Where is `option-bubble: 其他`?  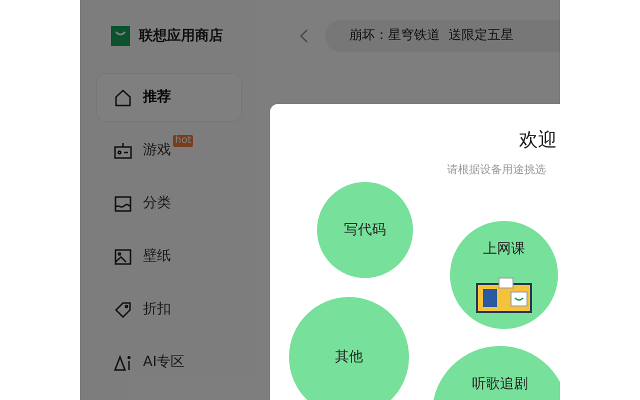
option-bubble: 其他 is located at coordinates (349, 348).